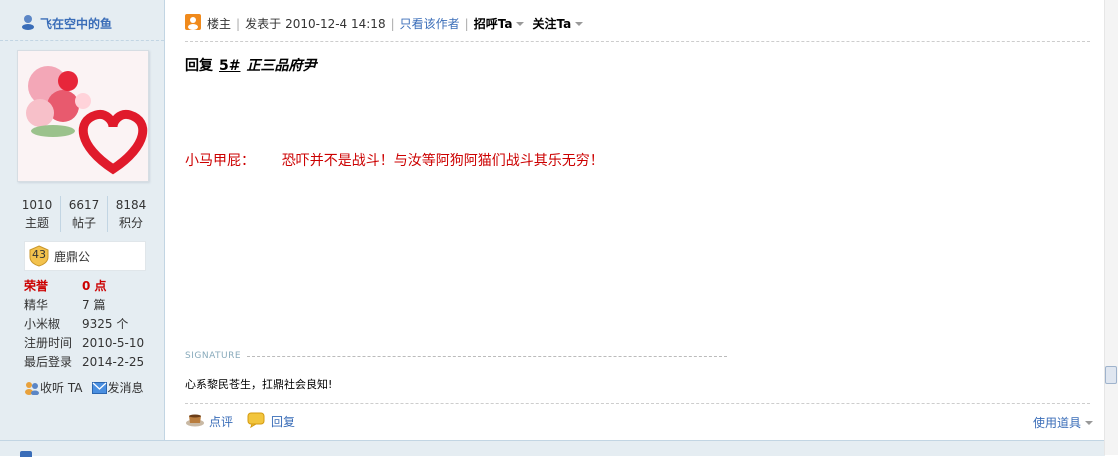  I want to click on rank-level-icon: 43, so click(39, 256).